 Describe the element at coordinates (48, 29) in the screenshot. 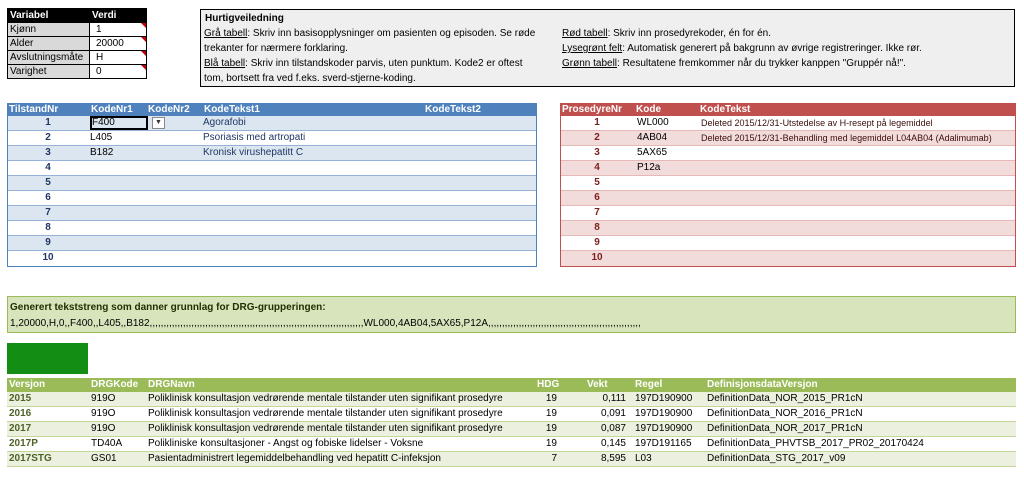

I see `variable-label-kjonn: Kjønn` at that location.